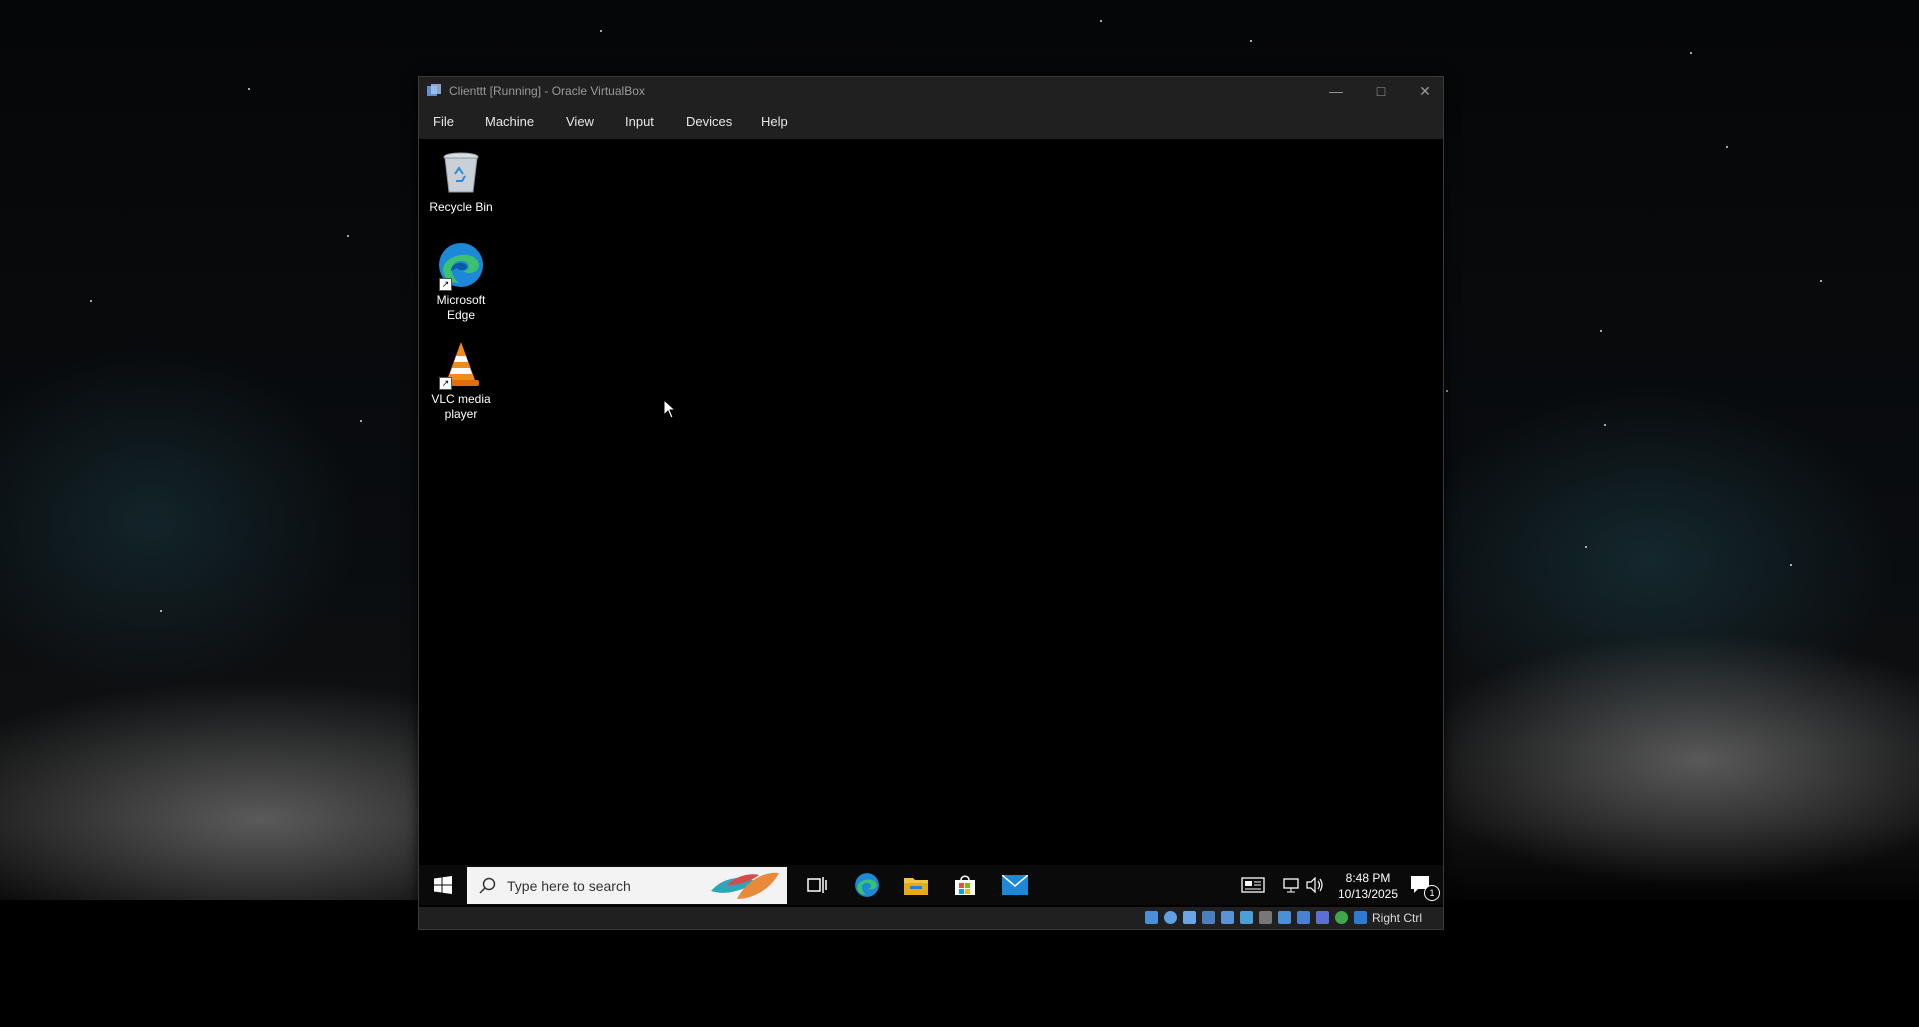 The image size is (1919, 1027). Describe the element at coordinates (1315, 885) in the screenshot. I see `volume-icon` at that location.